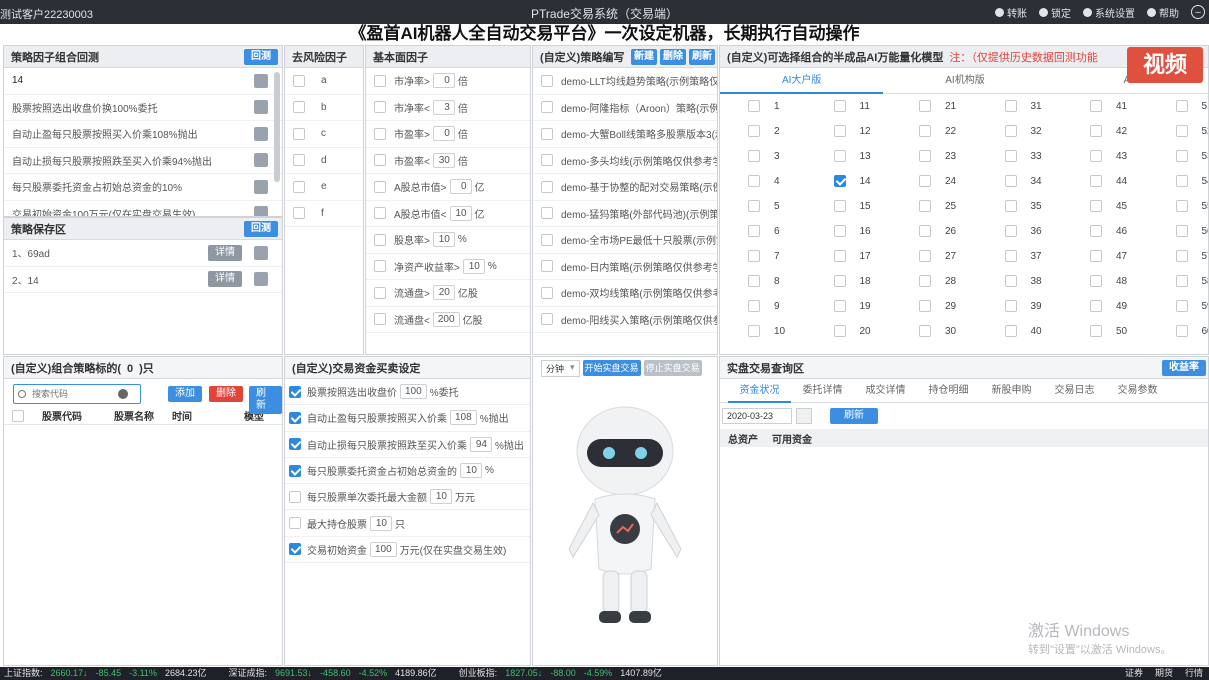 The height and width of the screenshot is (680, 1209). What do you see at coordinates (852, 331) in the screenshot?
I see `model-option-20: 20` at bounding box center [852, 331].